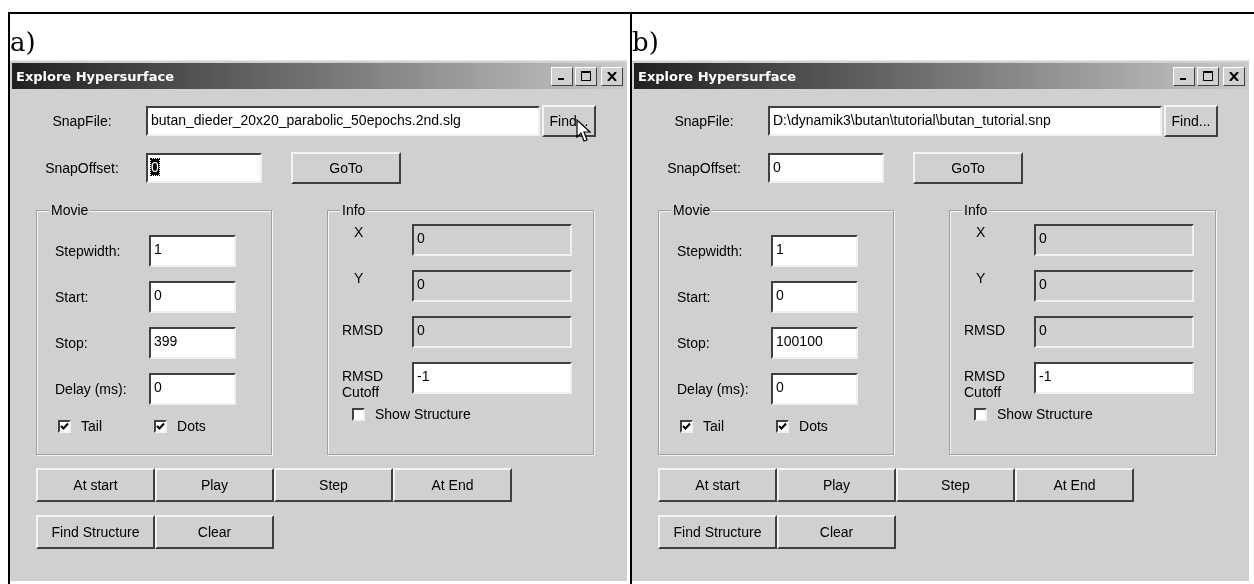  Describe the element at coordinates (343, 121) in the screenshot. I see `input-field: butan_dieder_20x20_parabolic_50epochs.2nd.slg` at that location.